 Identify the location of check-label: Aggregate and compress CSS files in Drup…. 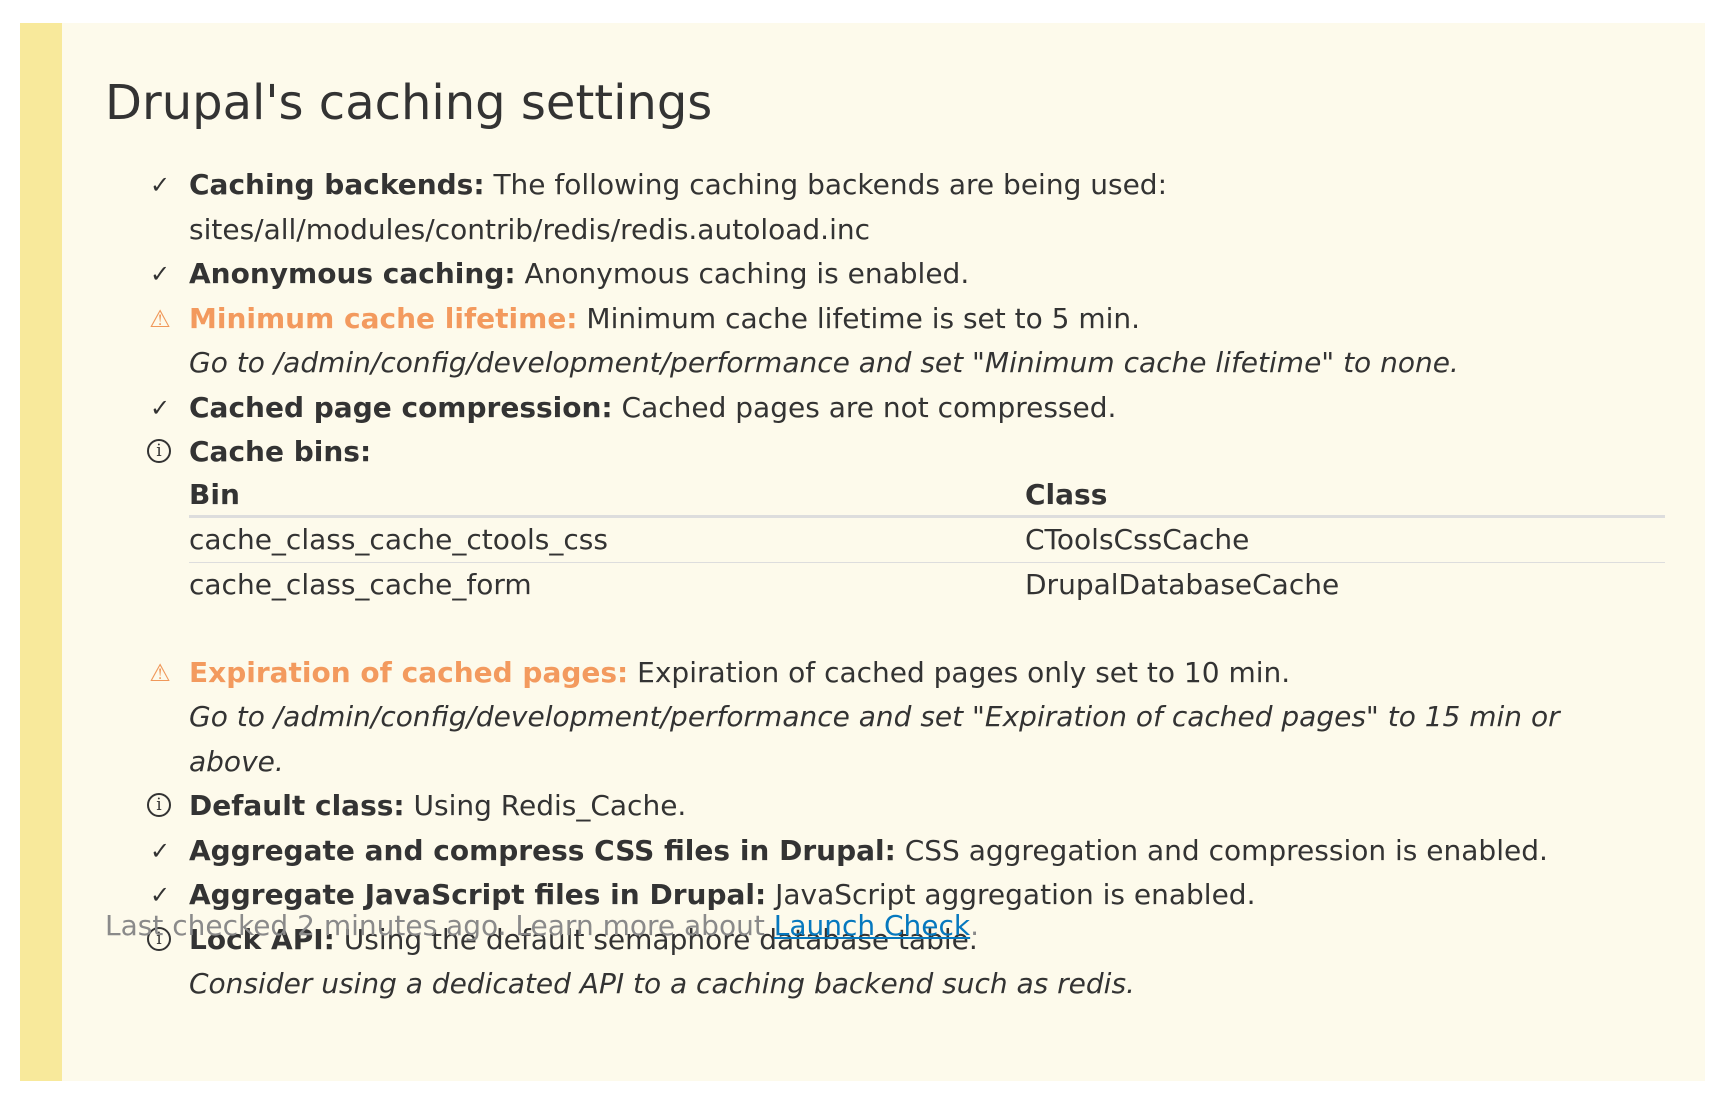
(542, 850).